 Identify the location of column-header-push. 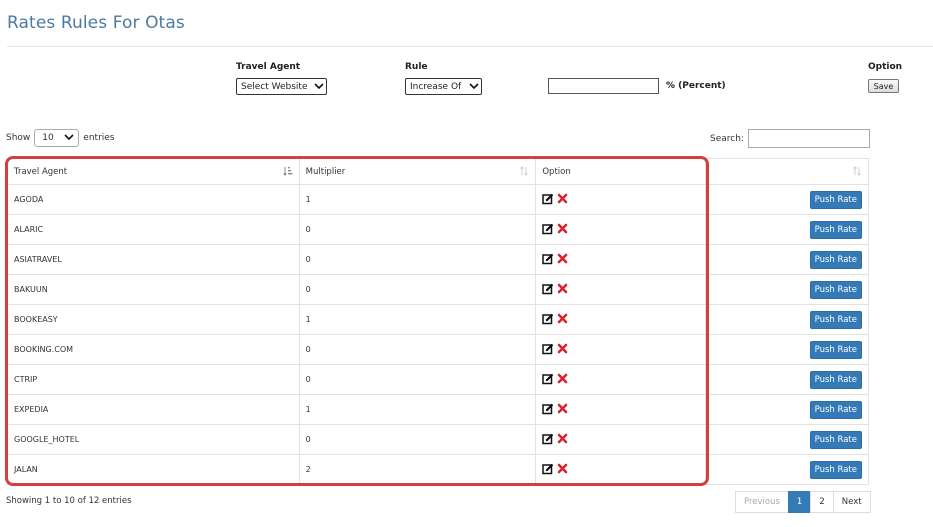
(787, 171).